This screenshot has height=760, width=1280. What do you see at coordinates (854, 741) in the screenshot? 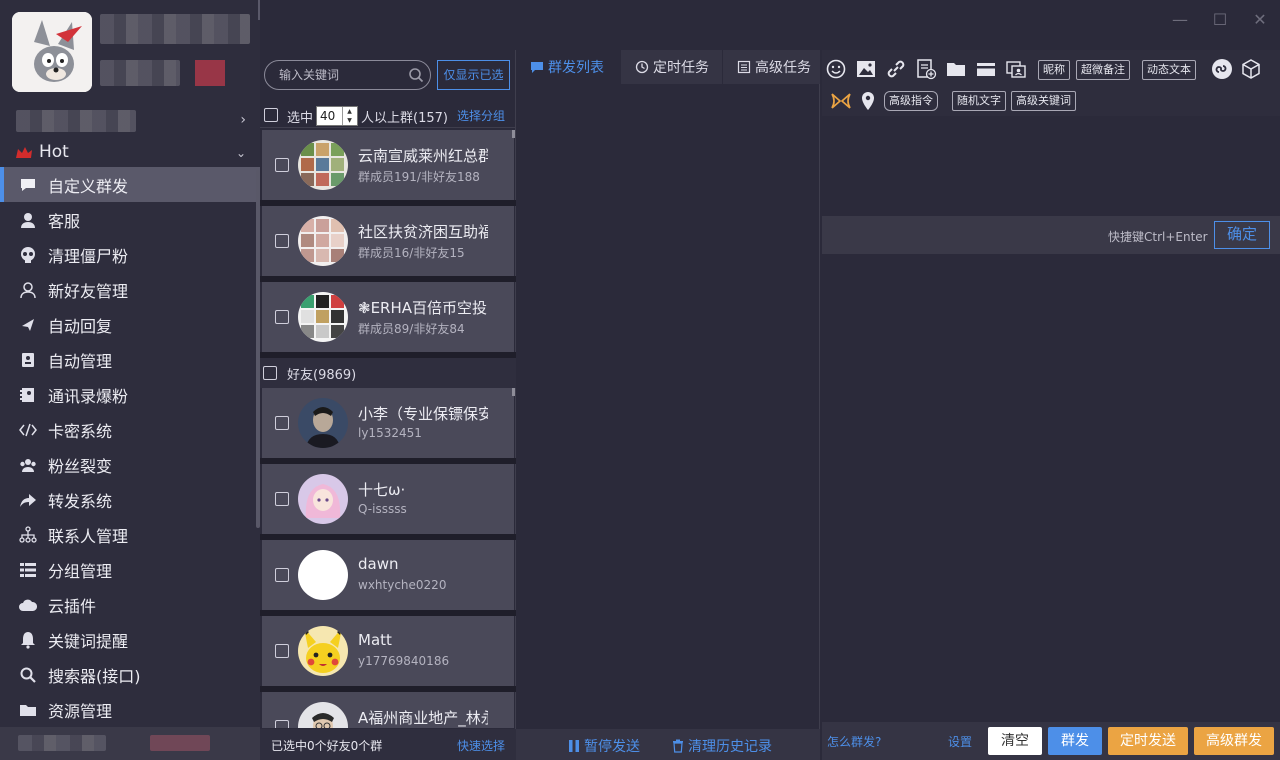
I see `how-to-broadcast-link: 怎么群发?` at bounding box center [854, 741].